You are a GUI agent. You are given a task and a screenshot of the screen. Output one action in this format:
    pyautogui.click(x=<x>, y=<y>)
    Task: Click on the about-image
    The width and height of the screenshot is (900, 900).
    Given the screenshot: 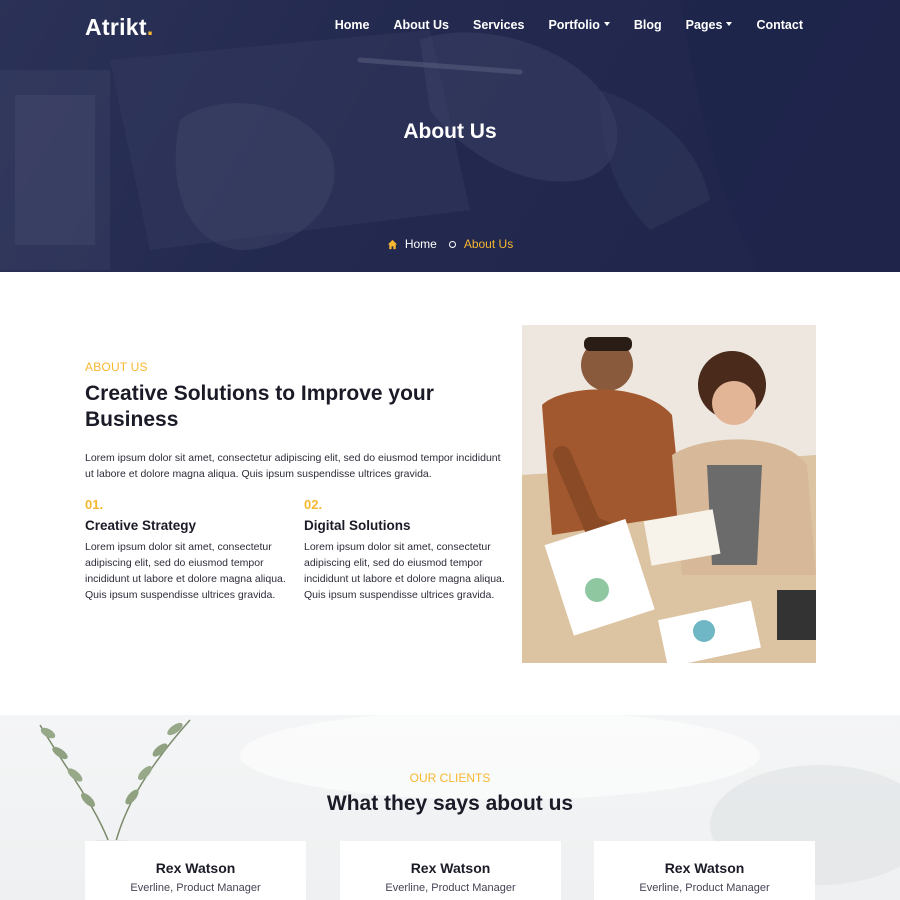 What is the action you would take?
    pyautogui.click(x=669, y=494)
    